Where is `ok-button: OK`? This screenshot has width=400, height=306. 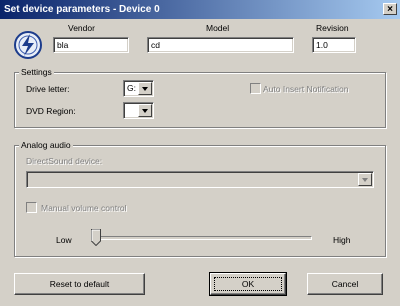
ok-button: OK is located at coordinates (248, 284).